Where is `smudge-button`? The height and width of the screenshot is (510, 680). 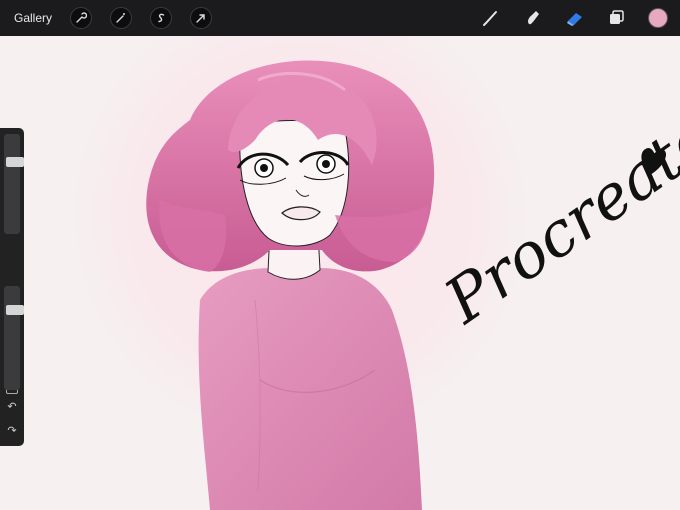 smudge-button is located at coordinates (533, 18).